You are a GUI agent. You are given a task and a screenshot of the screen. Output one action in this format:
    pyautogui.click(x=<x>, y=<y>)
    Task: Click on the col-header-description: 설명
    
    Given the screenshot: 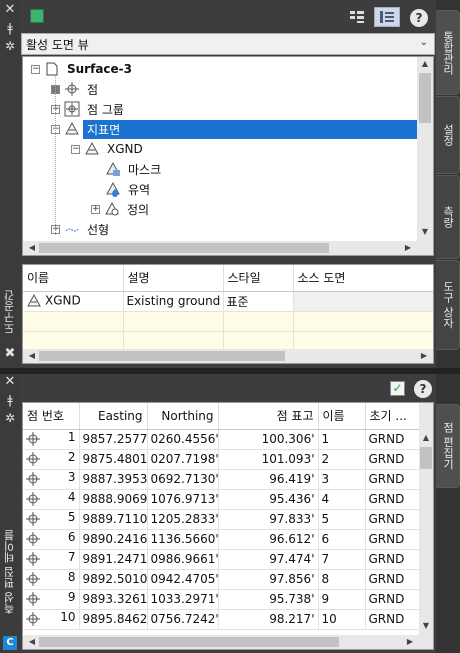 What is the action you would take?
    pyautogui.click(x=173, y=278)
    